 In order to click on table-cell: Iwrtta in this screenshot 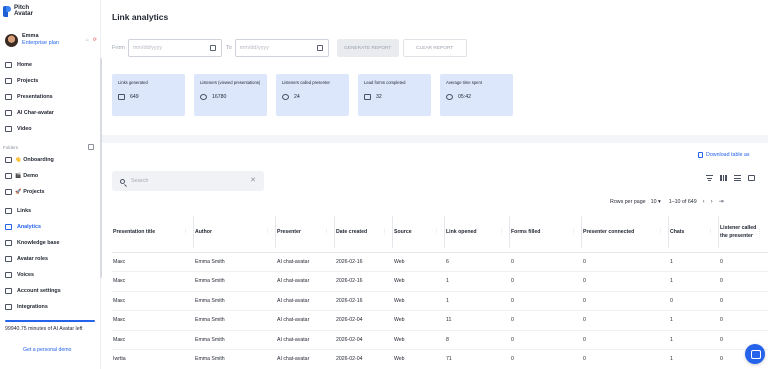, I will do `click(153, 359)`.